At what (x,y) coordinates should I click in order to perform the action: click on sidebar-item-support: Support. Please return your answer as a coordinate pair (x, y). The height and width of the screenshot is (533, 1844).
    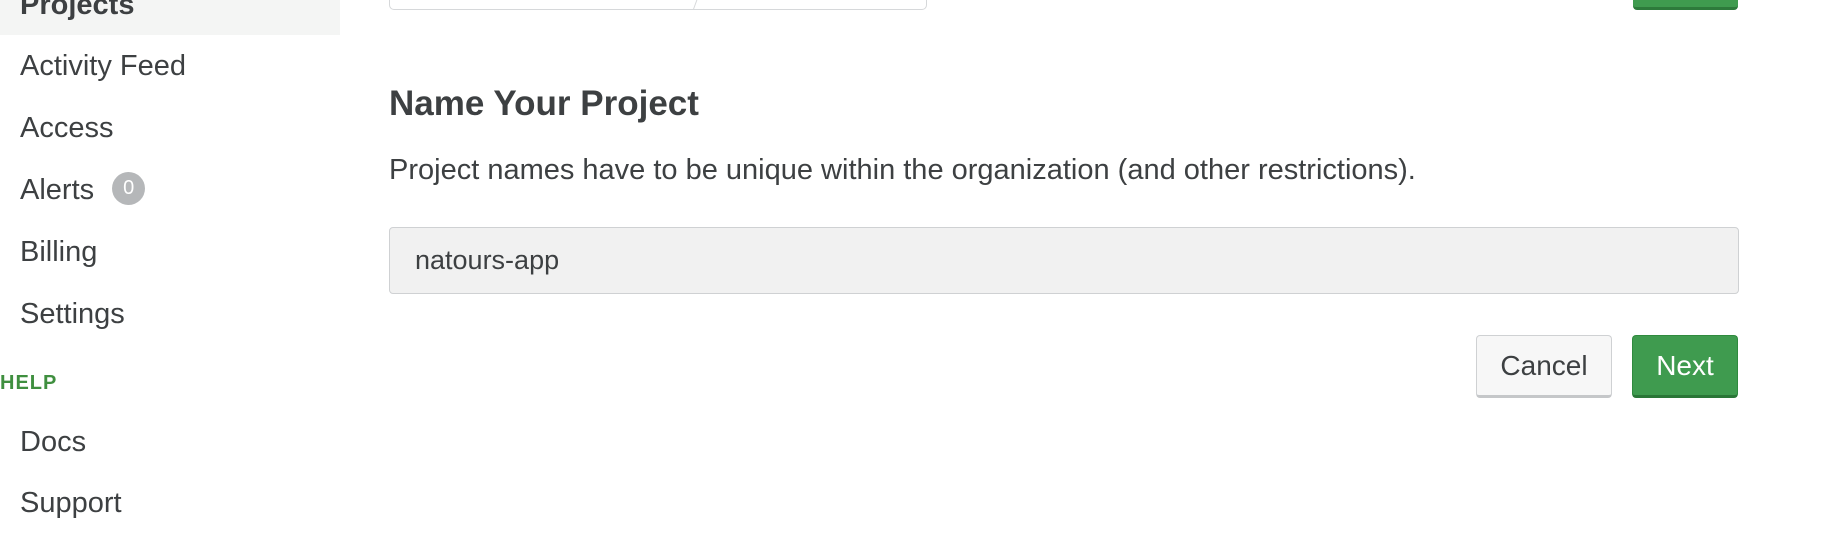
    Looking at the image, I should click on (170, 503).